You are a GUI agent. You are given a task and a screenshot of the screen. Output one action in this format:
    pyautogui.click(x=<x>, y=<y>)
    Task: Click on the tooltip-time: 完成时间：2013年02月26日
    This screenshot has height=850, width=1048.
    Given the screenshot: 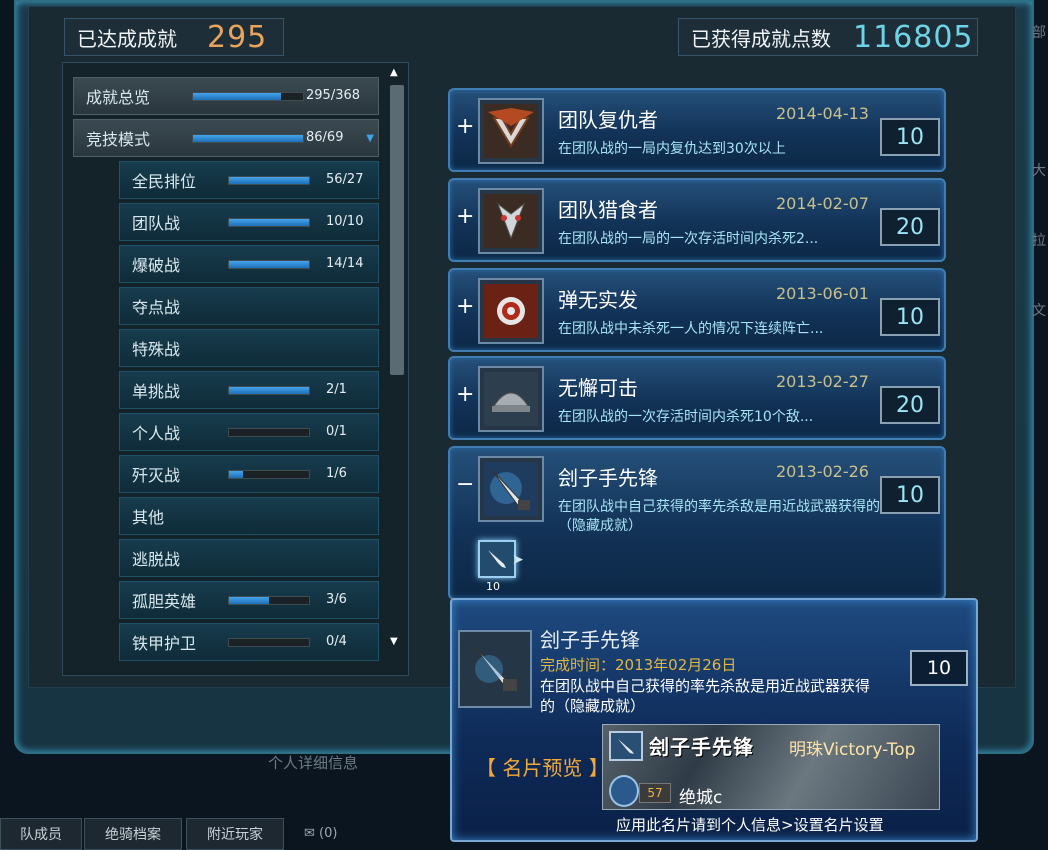 What is the action you would take?
    pyautogui.click(x=638, y=665)
    